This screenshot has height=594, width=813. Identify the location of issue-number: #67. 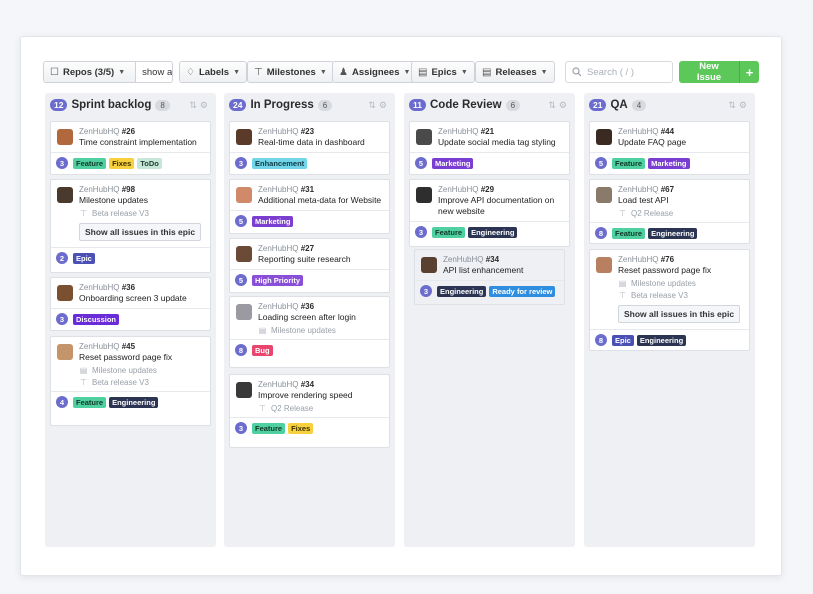
(667, 189).